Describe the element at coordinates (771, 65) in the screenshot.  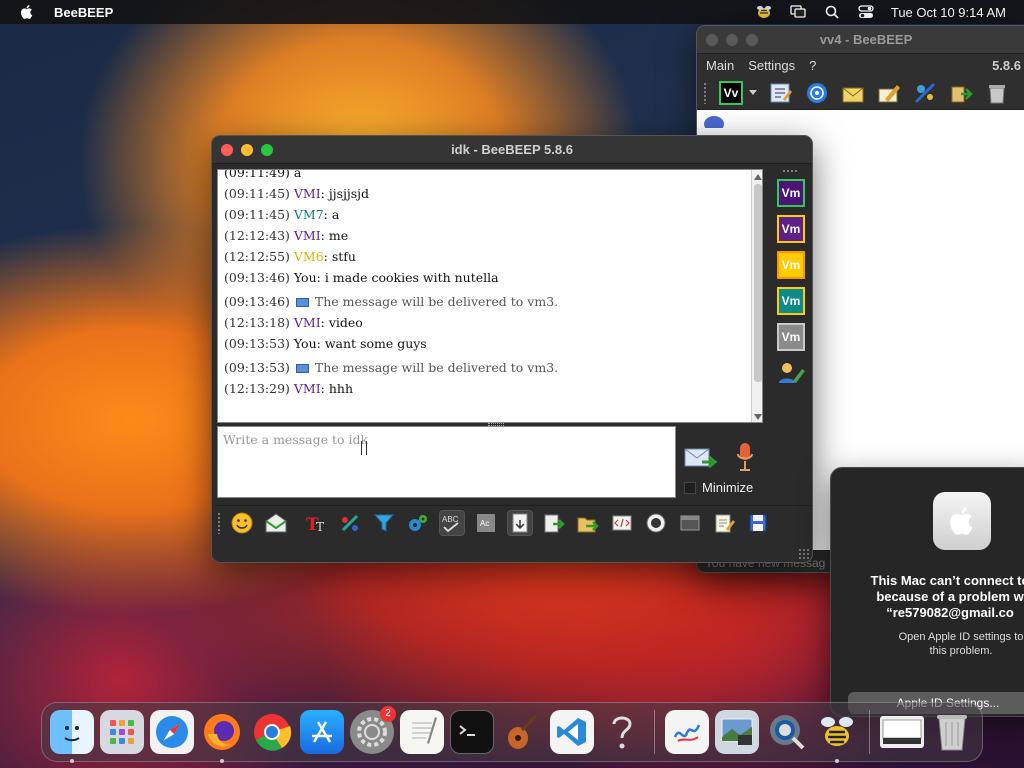
I see `menu-settings: Settings` at that location.